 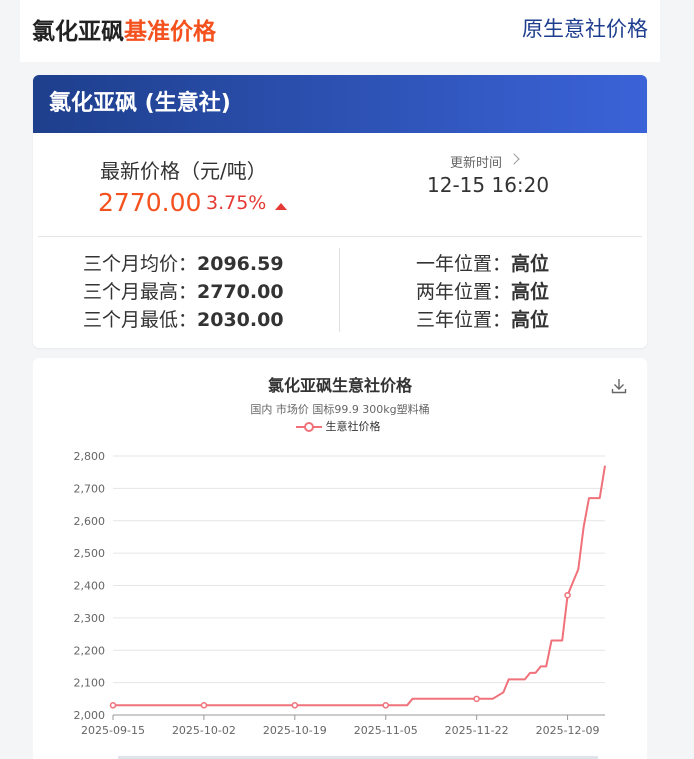 I want to click on stat-label: 两年位置：, so click(x=464, y=292).